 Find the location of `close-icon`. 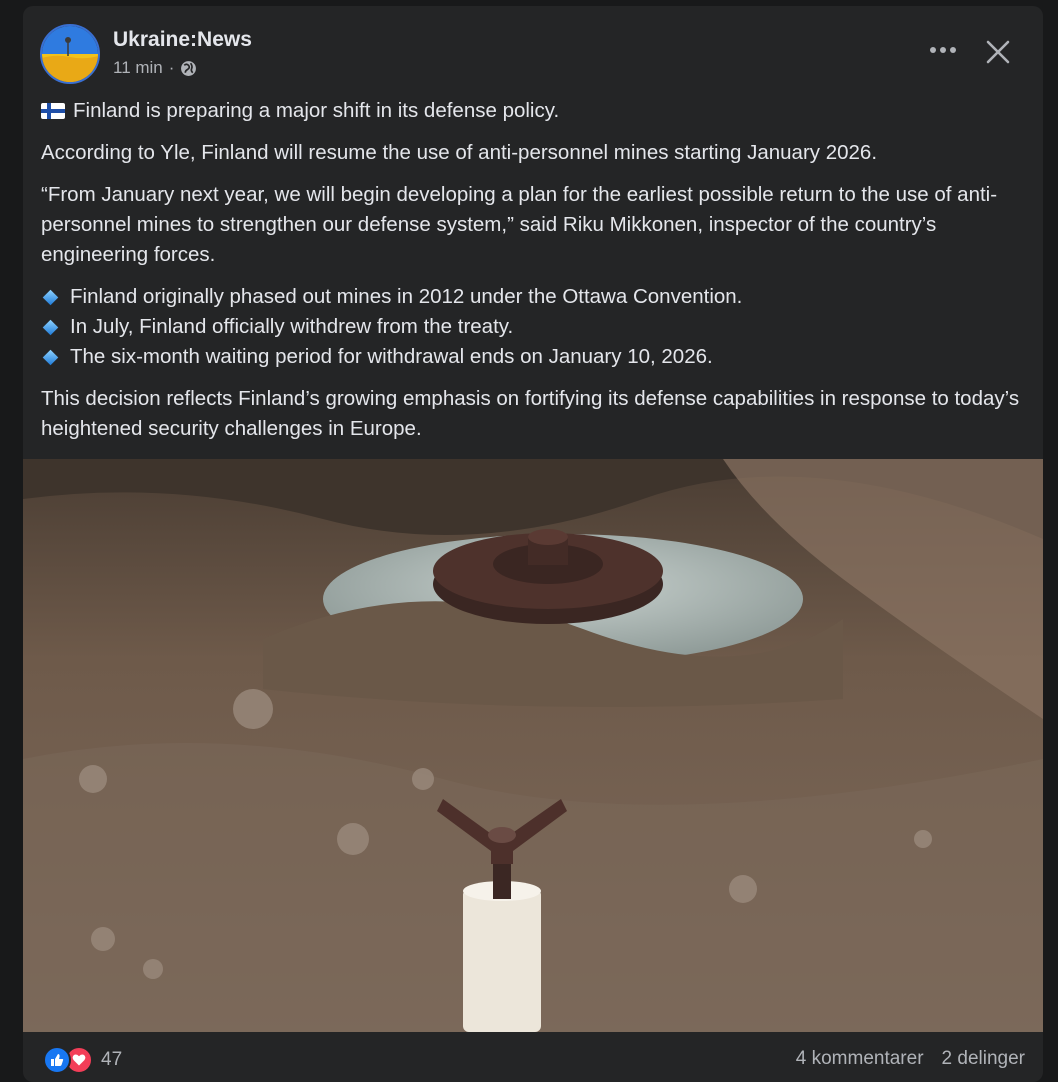

close-icon is located at coordinates (998, 52).